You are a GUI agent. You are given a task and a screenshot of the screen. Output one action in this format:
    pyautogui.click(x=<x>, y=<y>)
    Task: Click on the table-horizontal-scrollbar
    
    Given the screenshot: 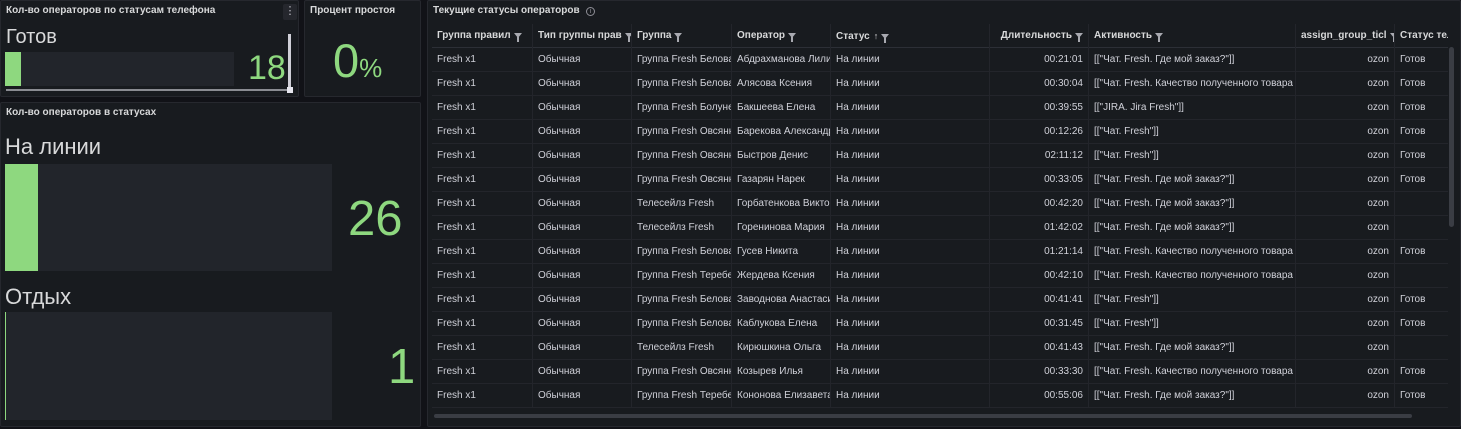 What is the action you would take?
    pyautogui.click(x=923, y=416)
    